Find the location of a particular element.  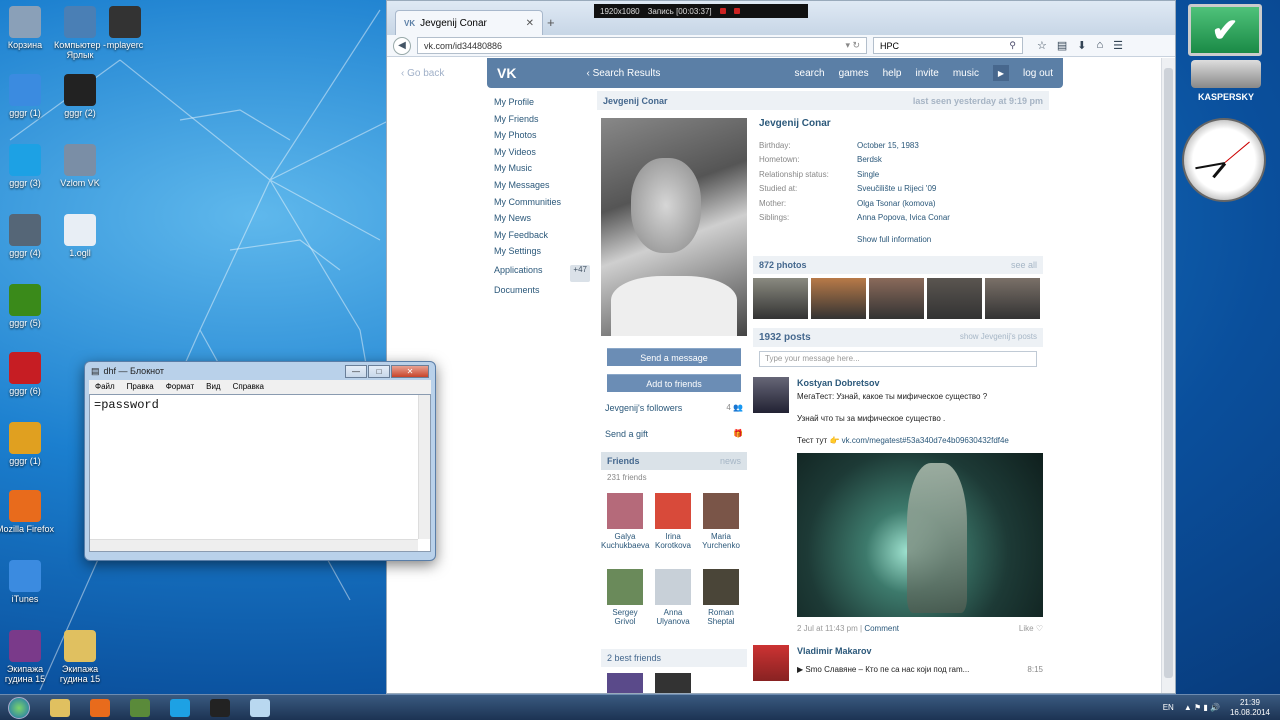

friend-first-name: Anna is located at coordinates (673, 612).